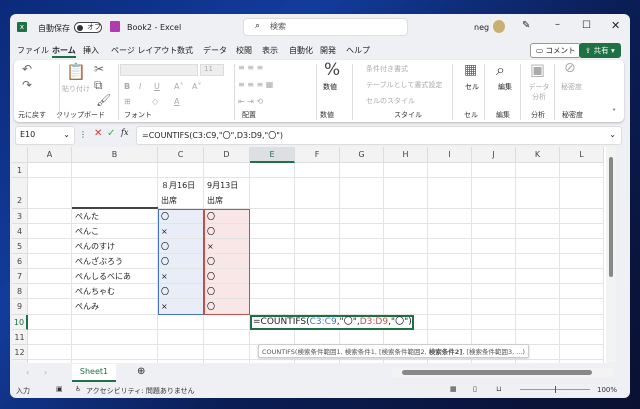 The width and height of the screenshot is (640, 409). Describe the element at coordinates (450, 193) in the screenshot. I see `cell-i2` at that location.